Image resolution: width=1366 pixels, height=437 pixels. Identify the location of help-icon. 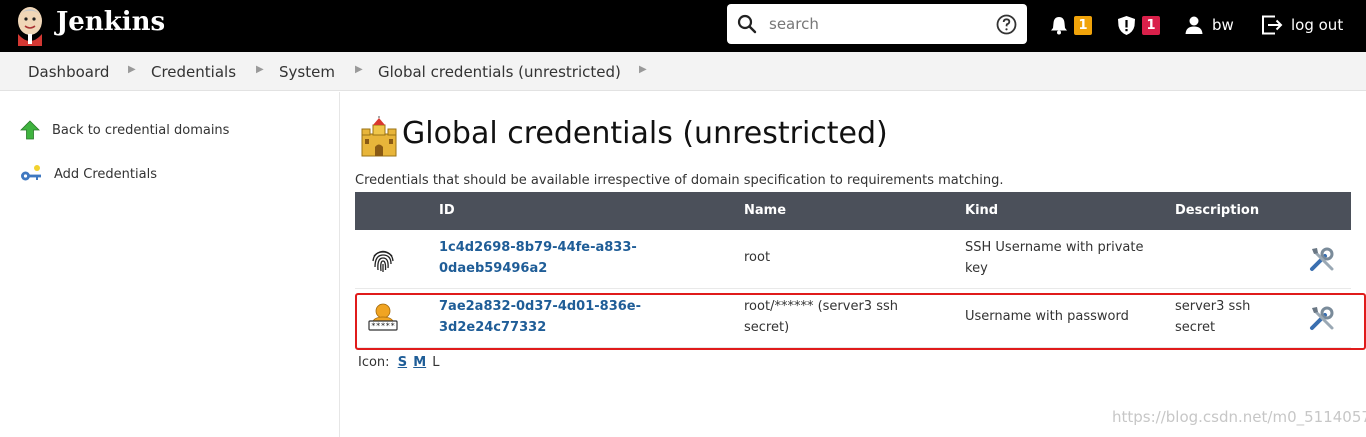
(1006, 24).